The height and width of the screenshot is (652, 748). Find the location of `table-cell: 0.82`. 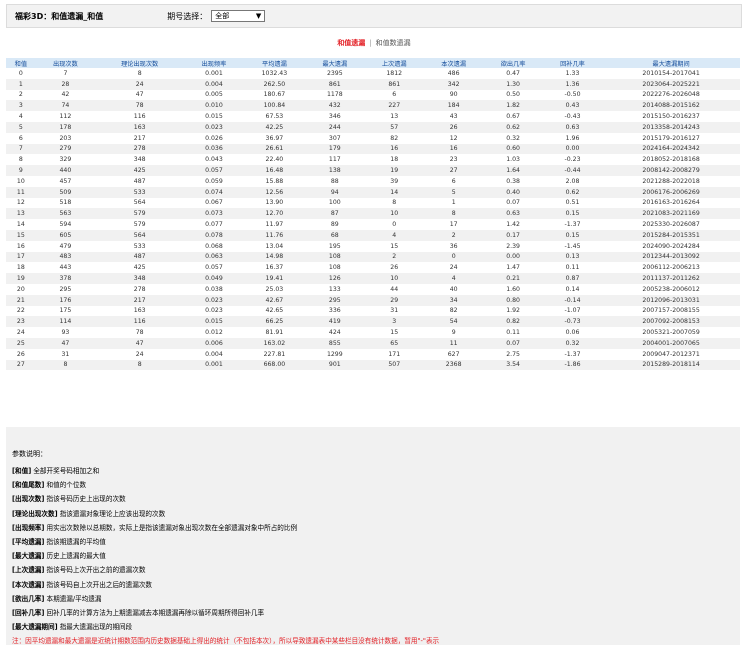

table-cell: 0.82 is located at coordinates (513, 322).